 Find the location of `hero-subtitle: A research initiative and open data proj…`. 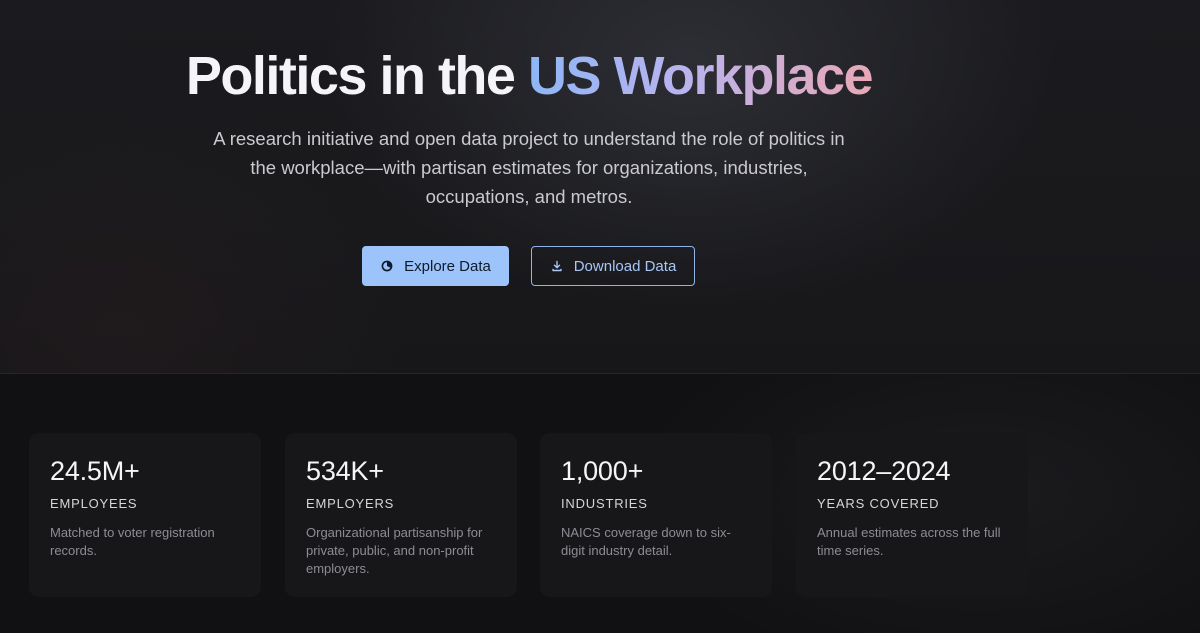

hero-subtitle: A research initiative and open data proj… is located at coordinates (529, 167).